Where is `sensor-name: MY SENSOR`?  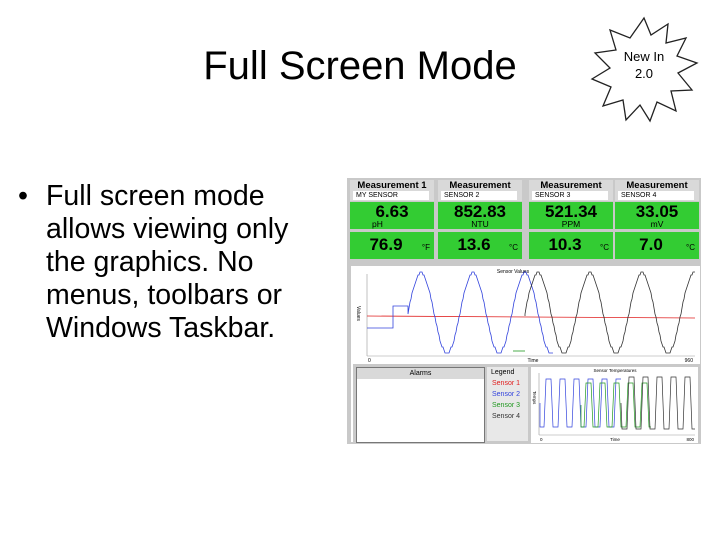
sensor-name: MY SENSOR is located at coordinates (391, 195).